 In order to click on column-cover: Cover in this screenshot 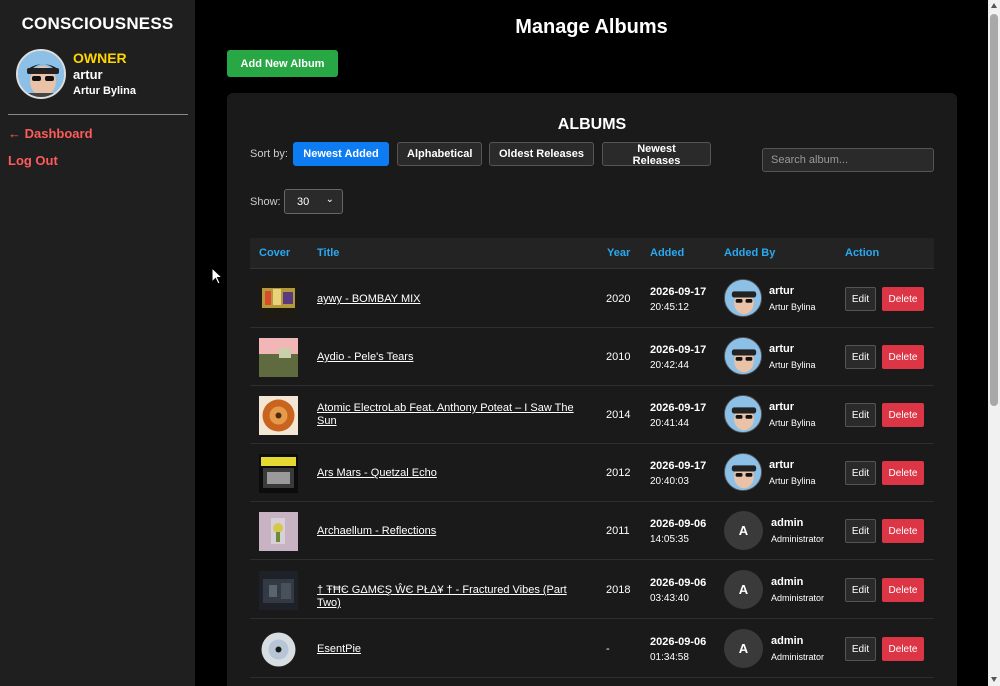, I will do `click(275, 253)`.